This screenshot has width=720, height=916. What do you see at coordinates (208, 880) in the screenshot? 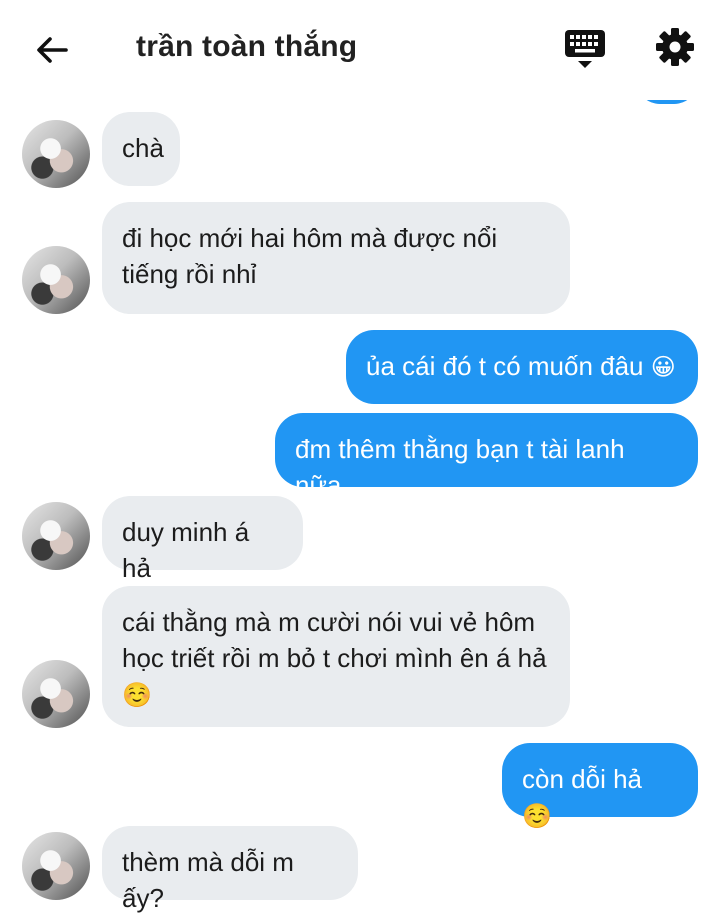
I see `message-text: thèm mà dỗi m ấy?` at bounding box center [208, 880].